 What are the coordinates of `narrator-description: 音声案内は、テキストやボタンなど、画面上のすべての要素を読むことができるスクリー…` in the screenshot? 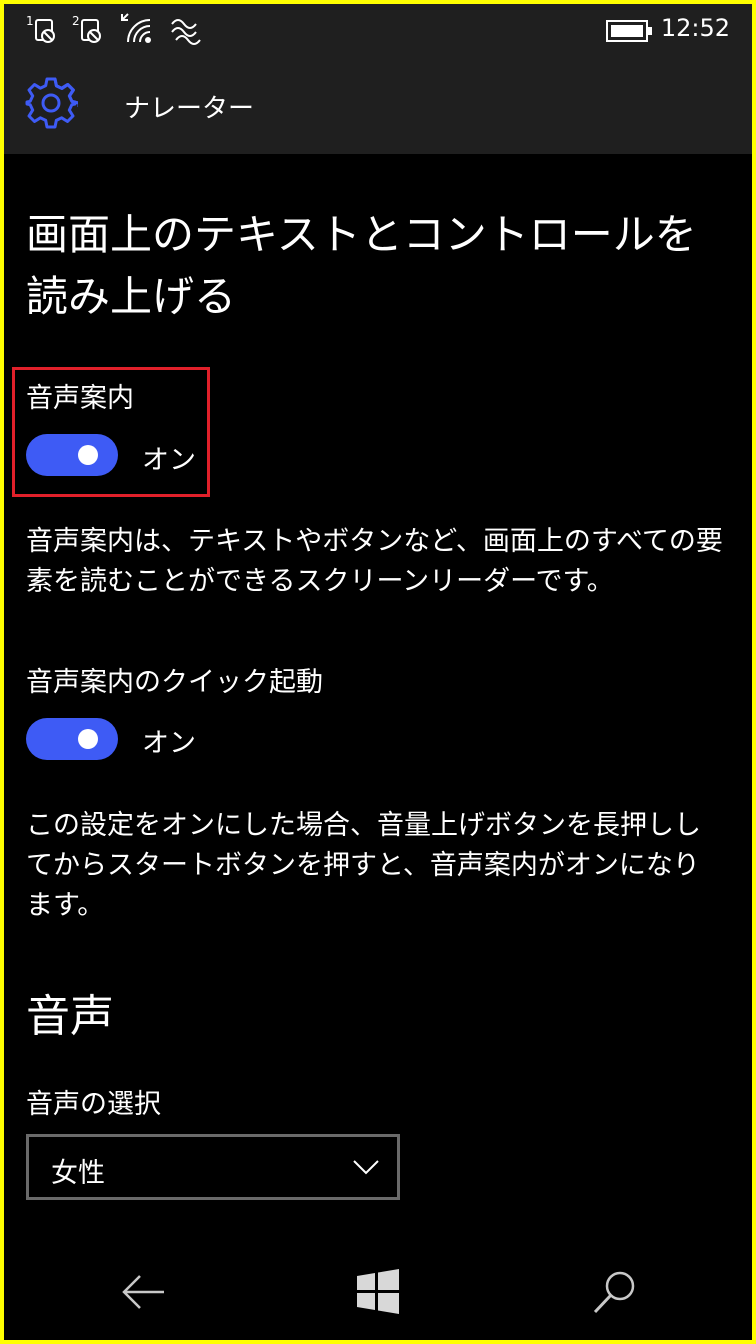 It's located at (374, 561).